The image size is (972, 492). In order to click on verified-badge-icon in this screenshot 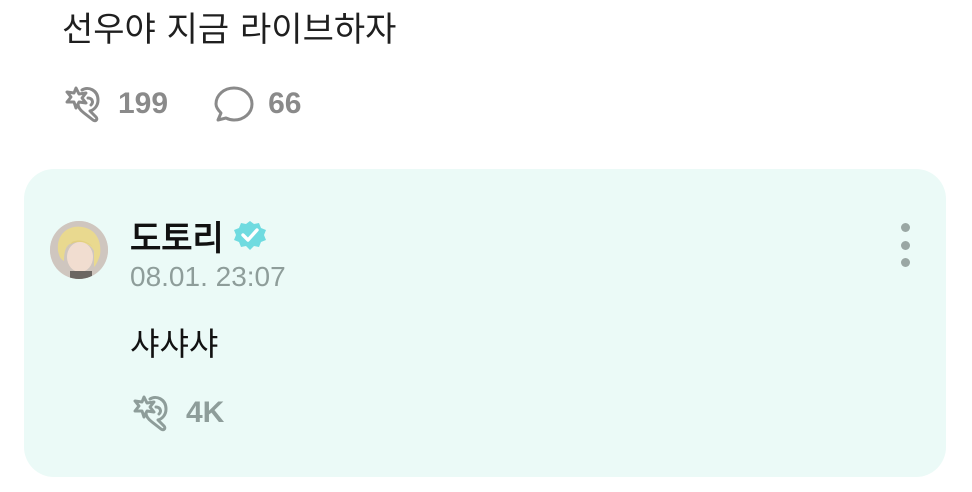, I will do `click(250, 235)`.